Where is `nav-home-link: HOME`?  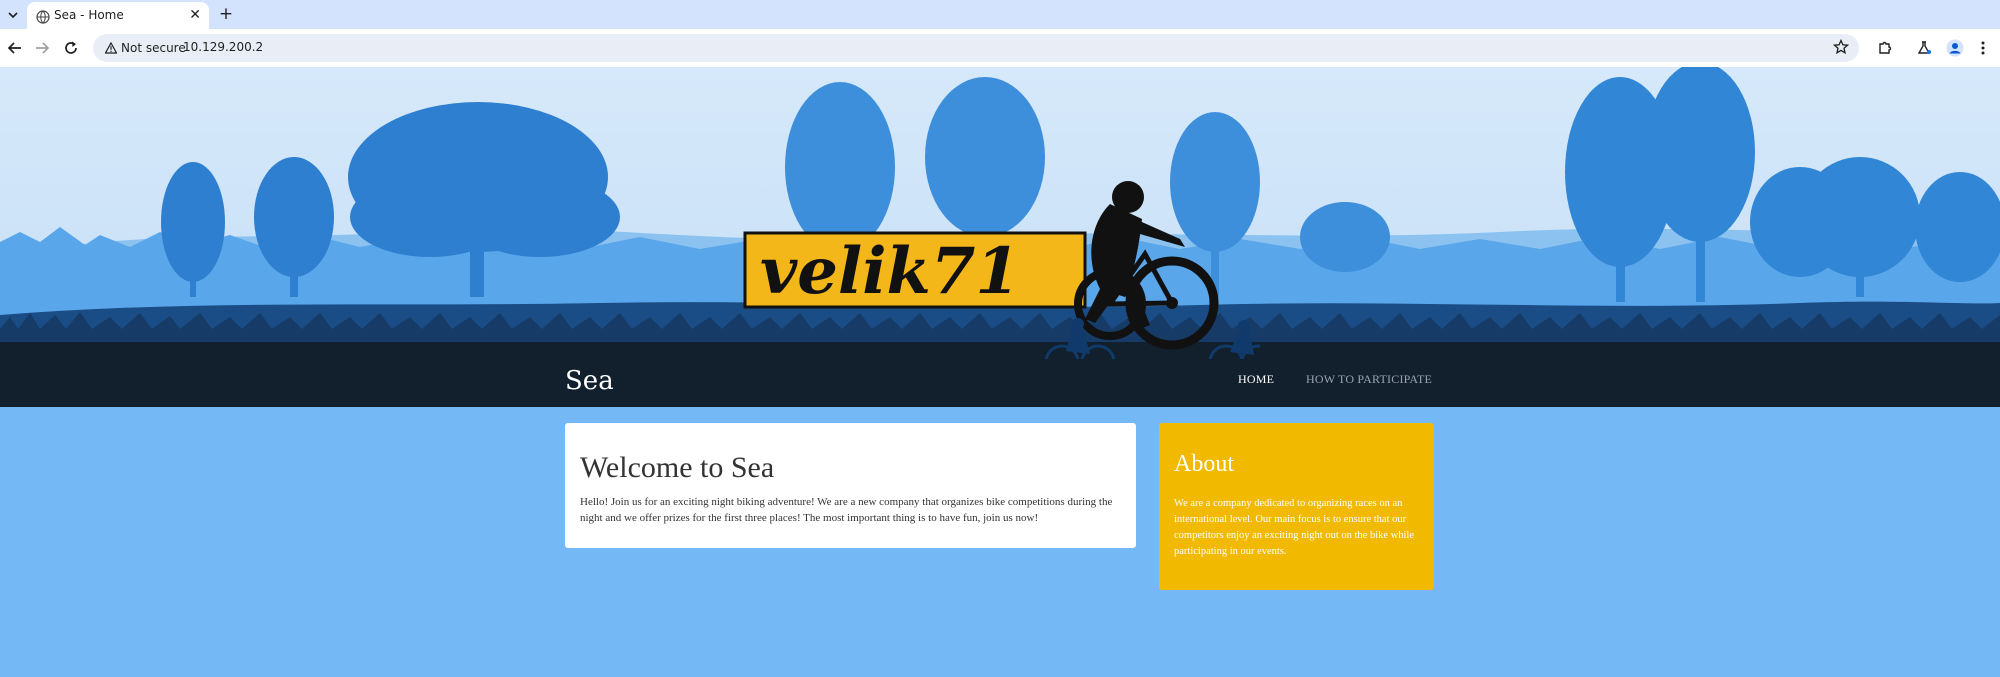
nav-home-link: HOME is located at coordinates (1256, 379).